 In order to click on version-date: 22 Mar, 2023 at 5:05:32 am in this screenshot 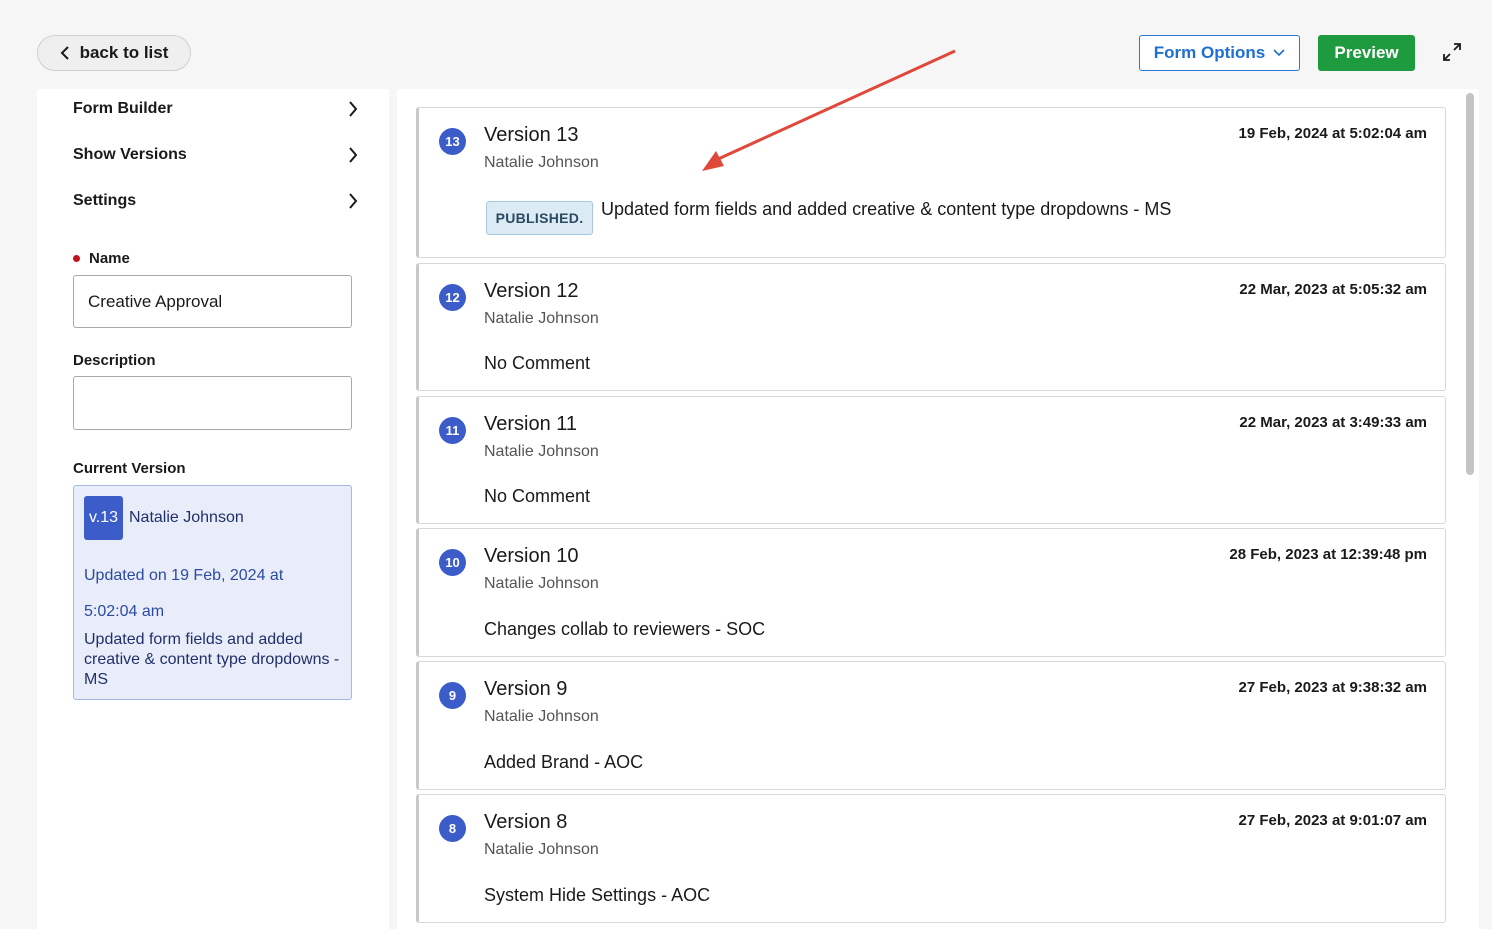, I will do `click(1333, 289)`.